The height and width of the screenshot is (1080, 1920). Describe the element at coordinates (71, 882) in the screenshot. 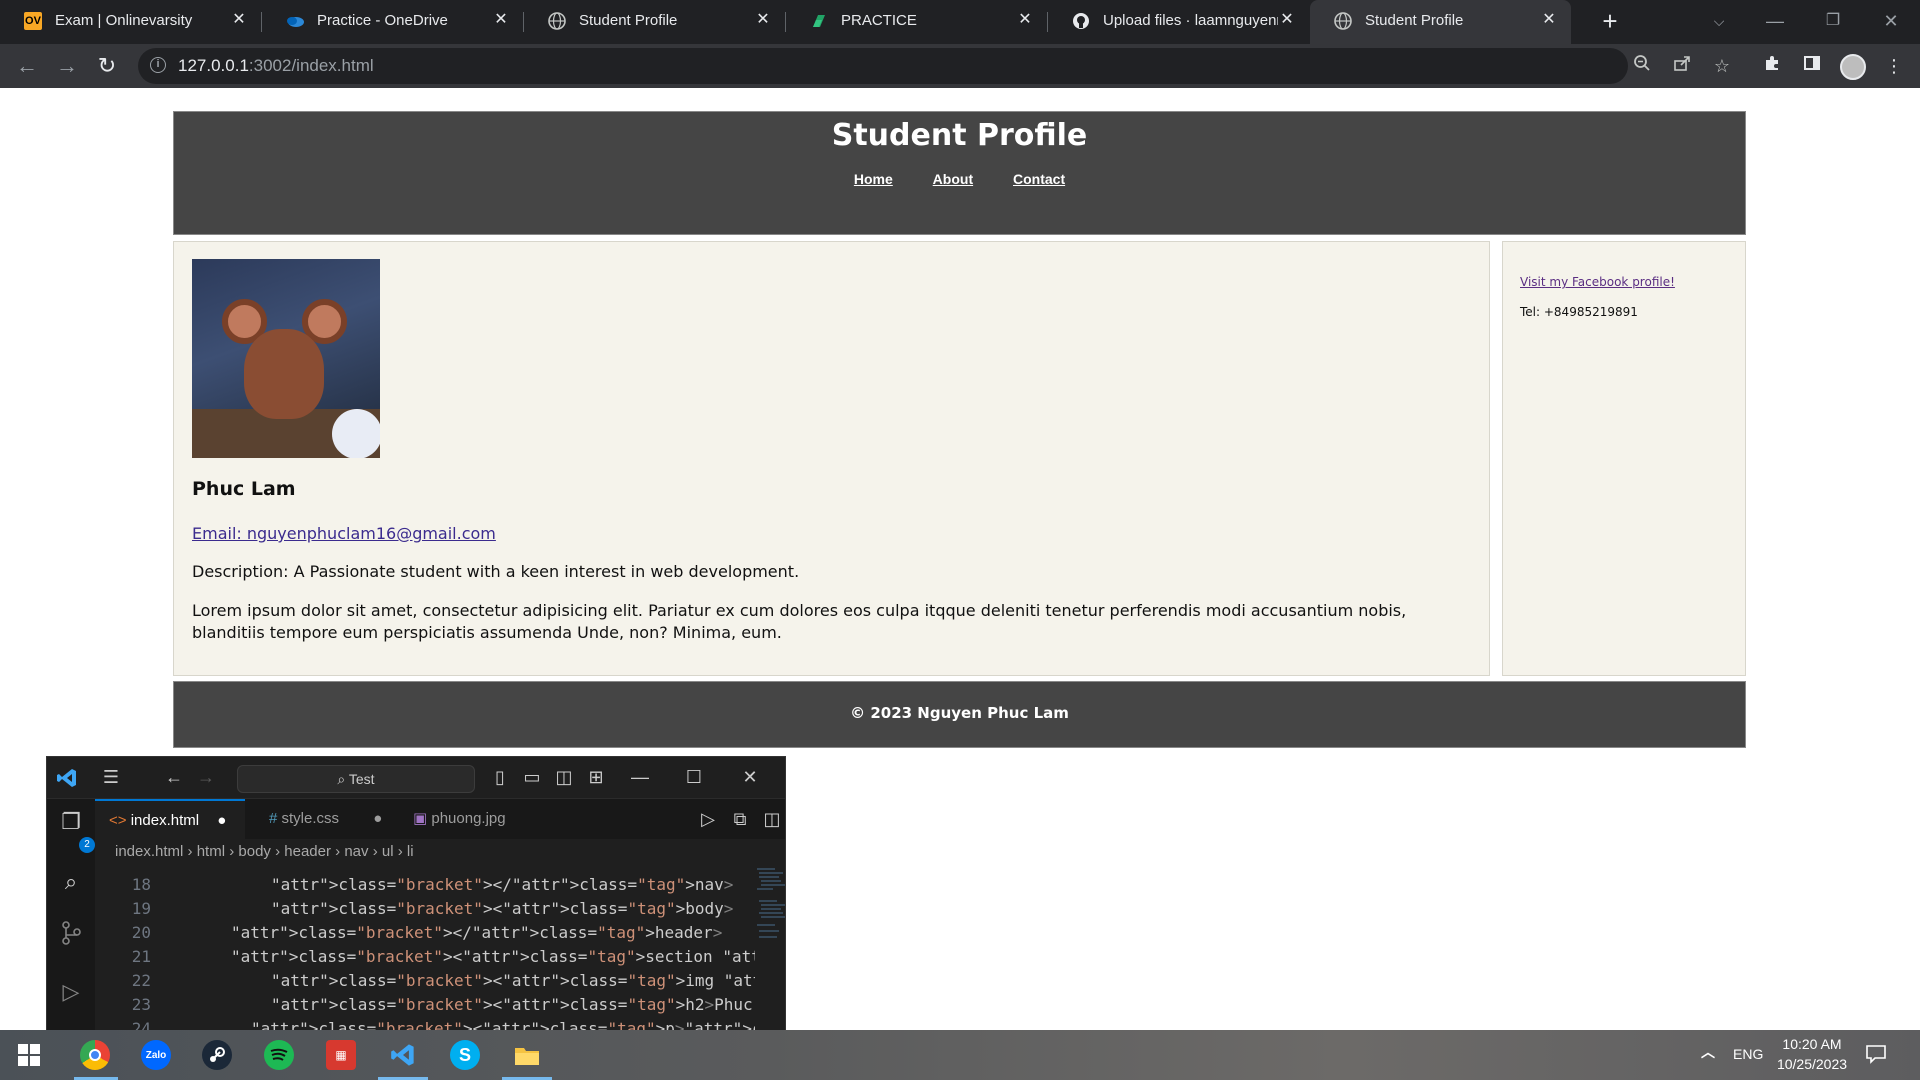

I see `search-panel-icon: ⌕` at that location.